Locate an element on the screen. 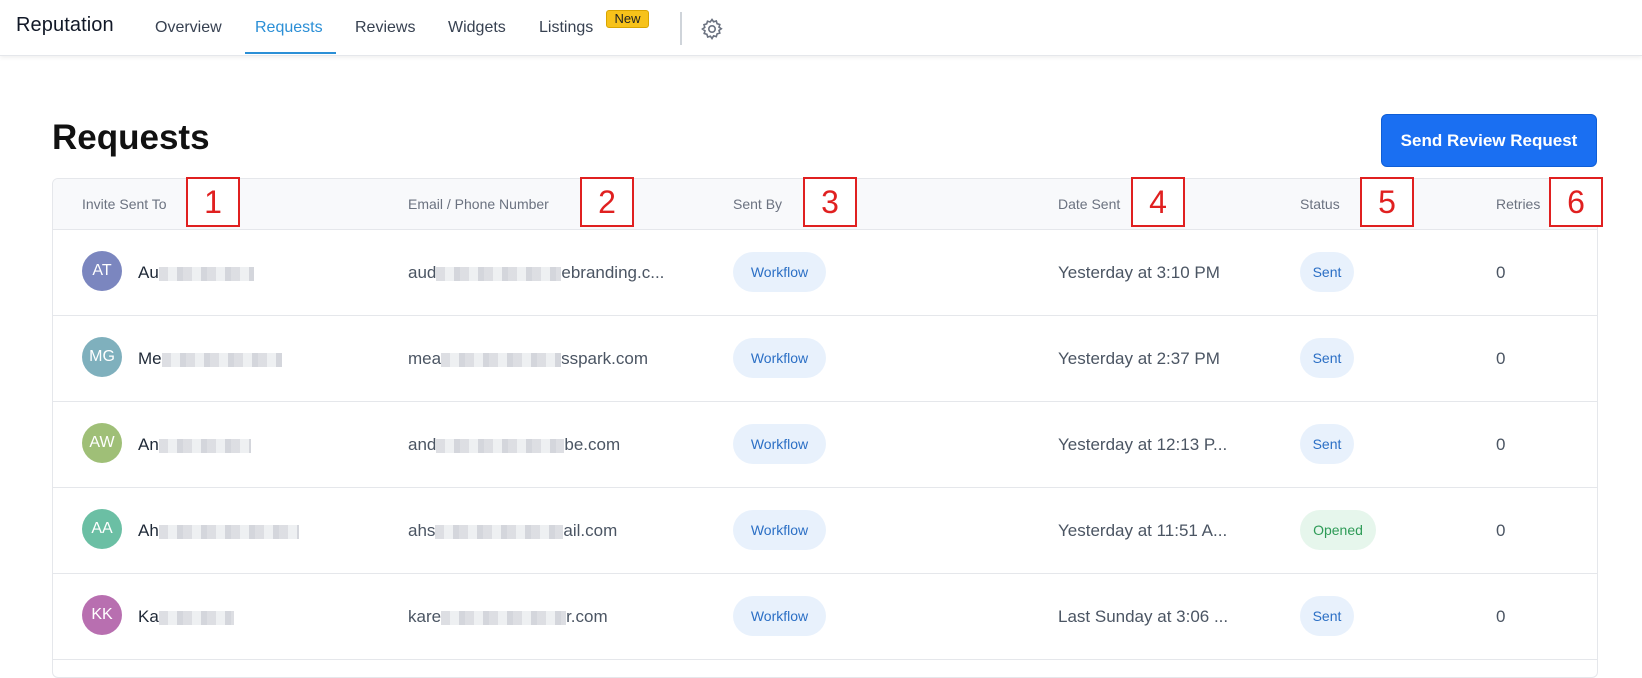 This screenshot has width=1642, height=678. annotation-marker-2: 2 is located at coordinates (607, 202).